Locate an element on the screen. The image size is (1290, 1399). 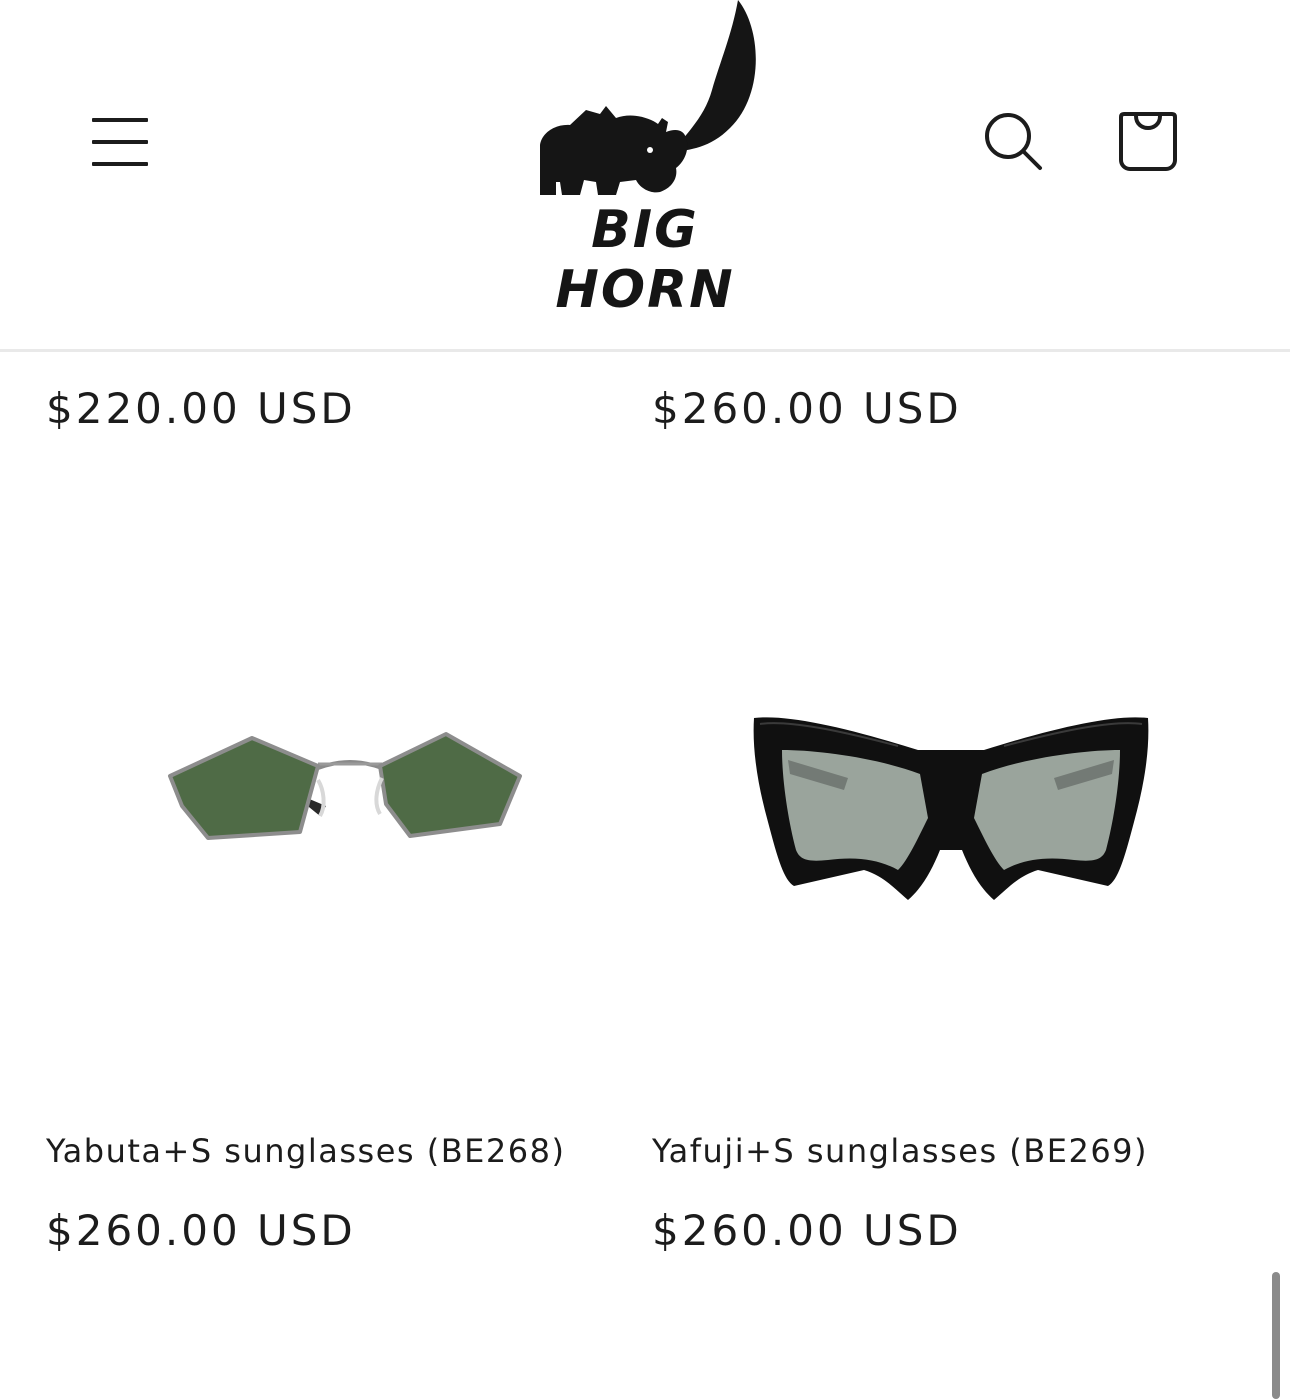
search-icon is located at coordinates (1013, 141).